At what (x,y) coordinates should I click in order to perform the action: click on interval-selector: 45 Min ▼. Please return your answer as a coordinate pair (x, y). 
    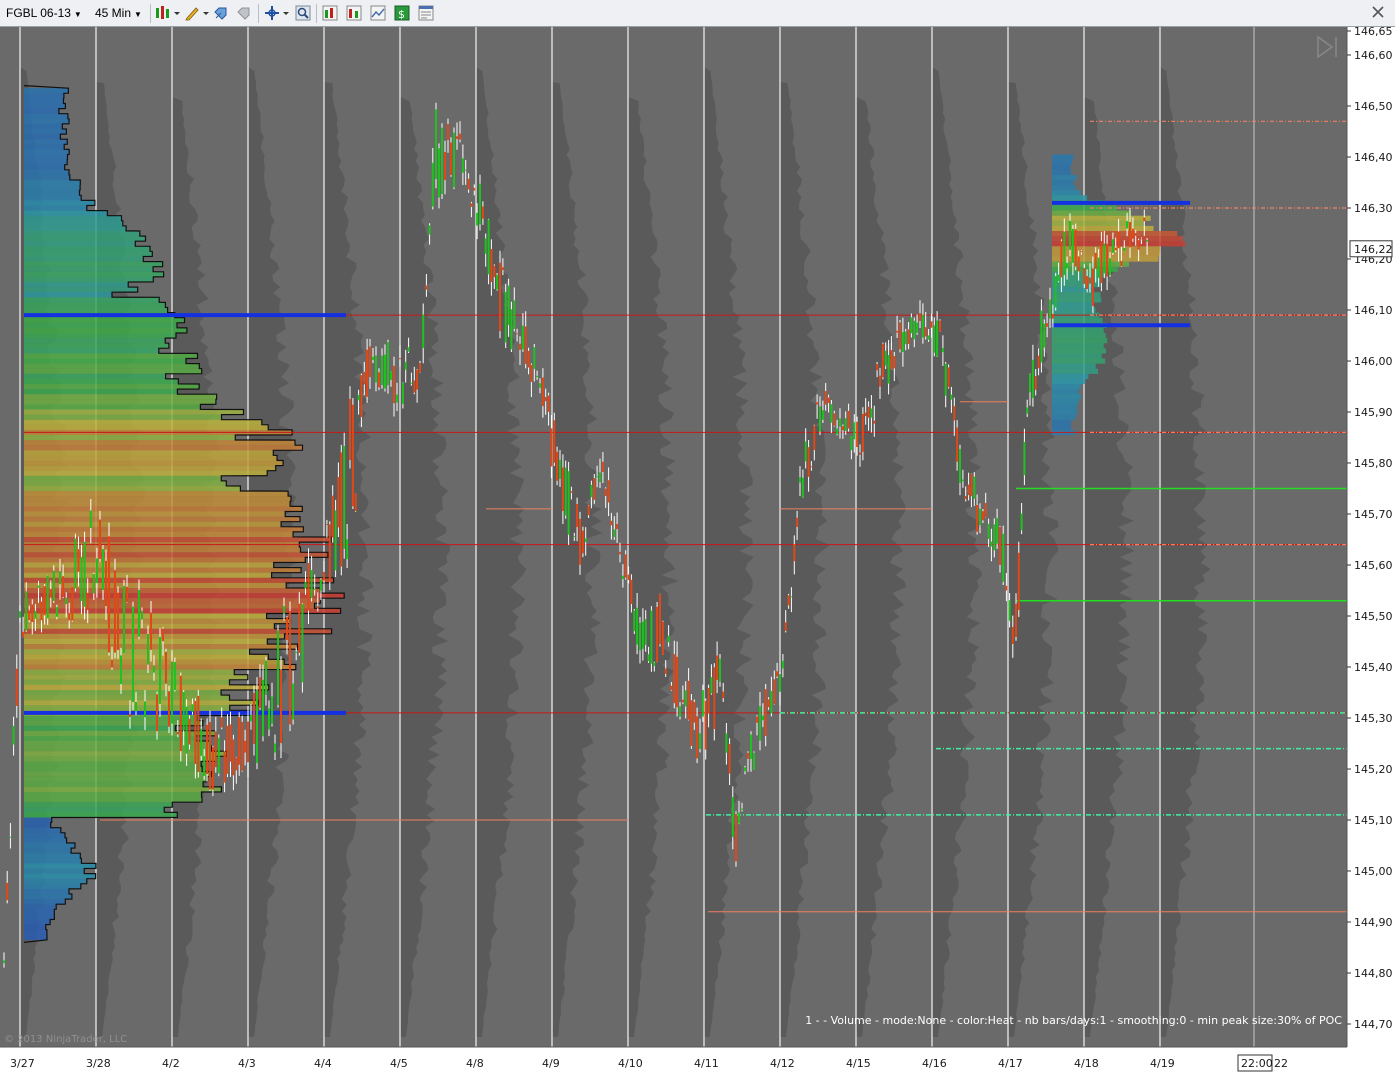
    Looking at the image, I should click on (118, 13).